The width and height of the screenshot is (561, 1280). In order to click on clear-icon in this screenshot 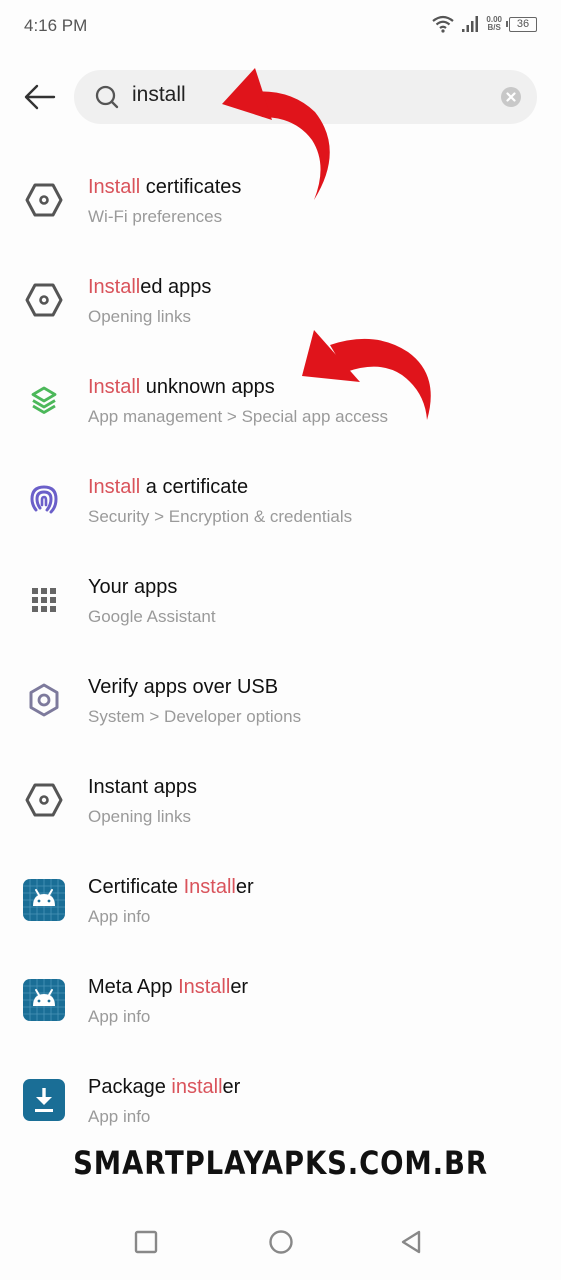, I will do `click(511, 97)`.